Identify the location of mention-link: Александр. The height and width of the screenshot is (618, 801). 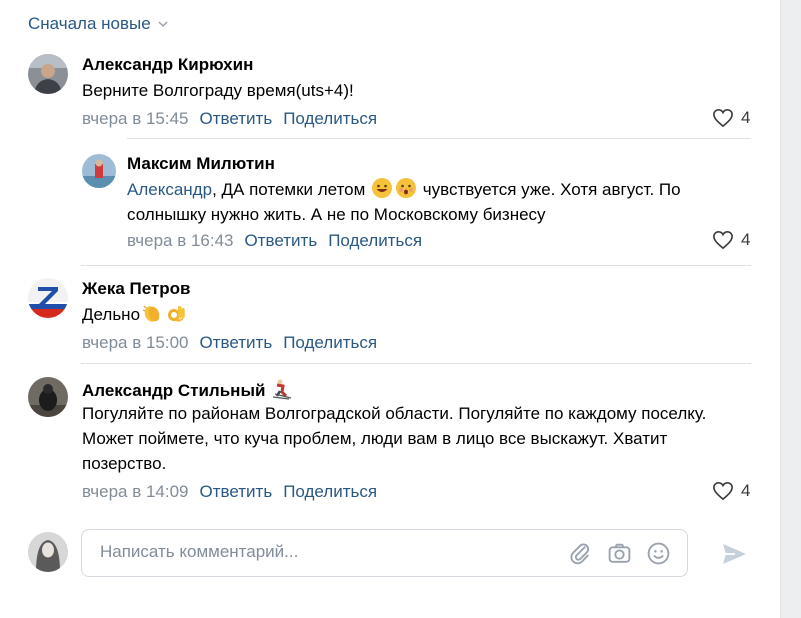
(169, 189).